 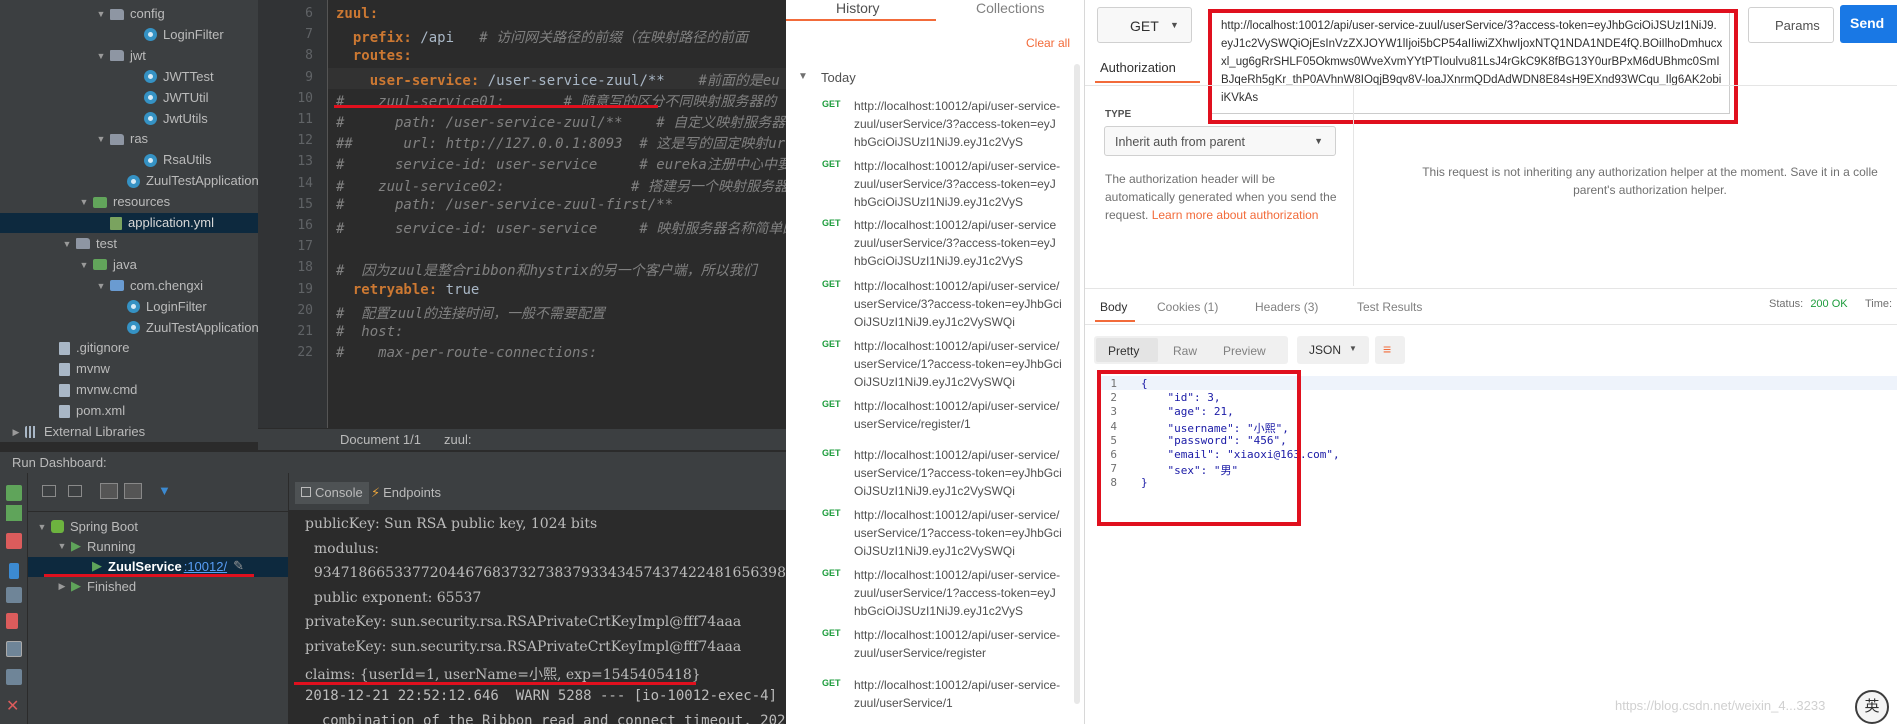 What do you see at coordinates (1286, 307) in the screenshot?
I see `tab-headers: Headers (3)` at bounding box center [1286, 307].